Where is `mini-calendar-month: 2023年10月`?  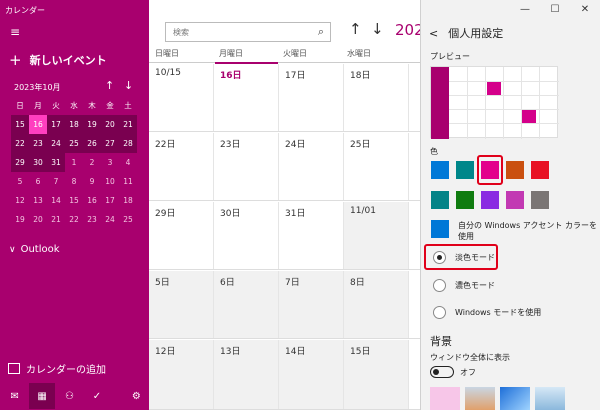
mini-calendar-month: 2023年10月 is located at coordinates (37, 87).